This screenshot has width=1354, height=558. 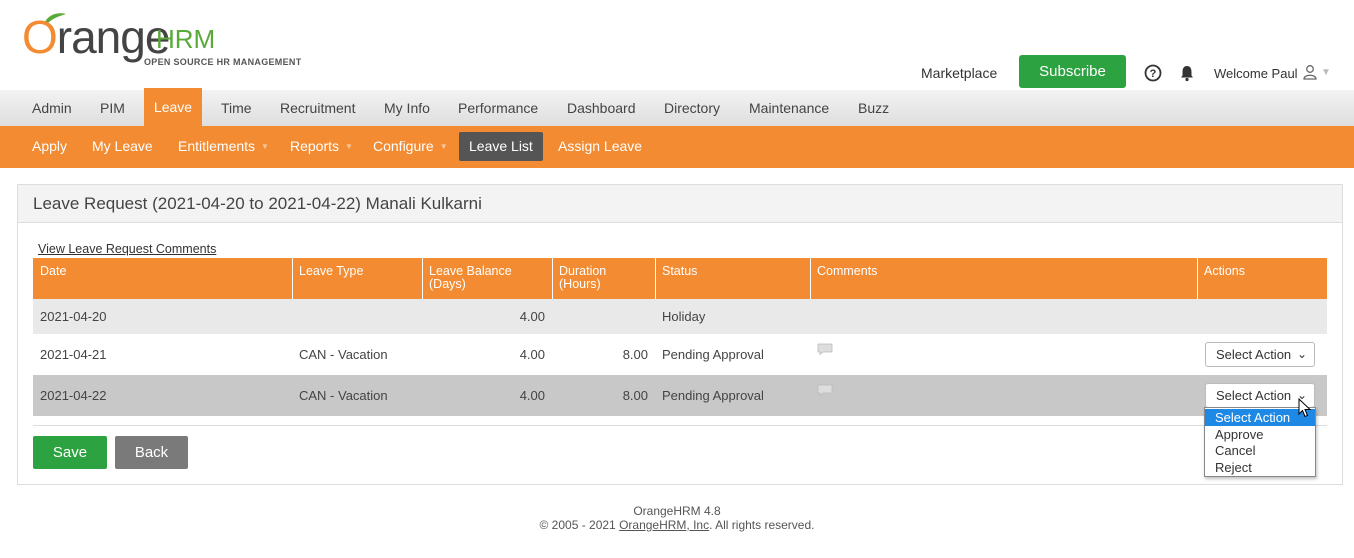 I want to click on divider, so click(x=680, y=425).